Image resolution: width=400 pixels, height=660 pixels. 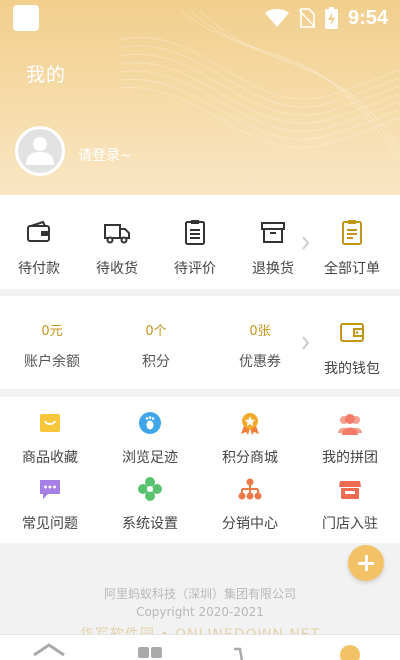 What do you see at coordinates (306, 18) in the screenshot?
I see `no-sim-icon` at bounding box center [306, 18].